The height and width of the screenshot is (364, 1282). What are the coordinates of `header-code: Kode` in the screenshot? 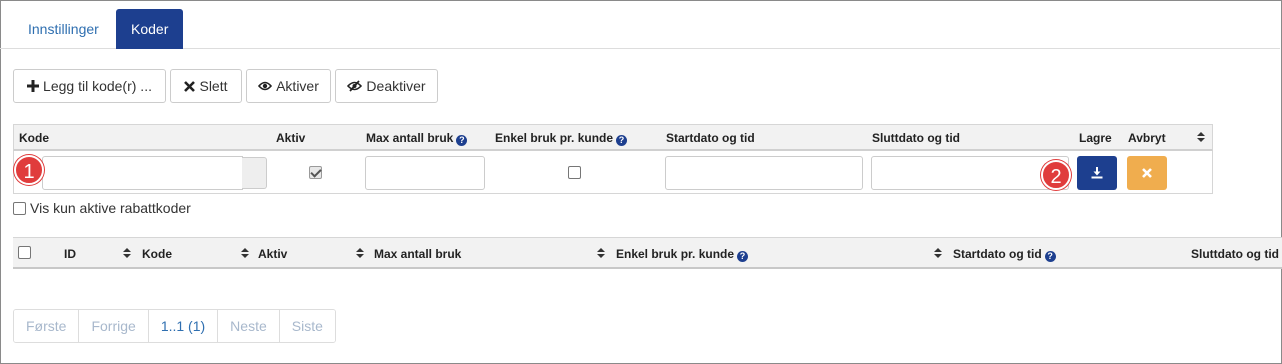 It's located at (34, 138).